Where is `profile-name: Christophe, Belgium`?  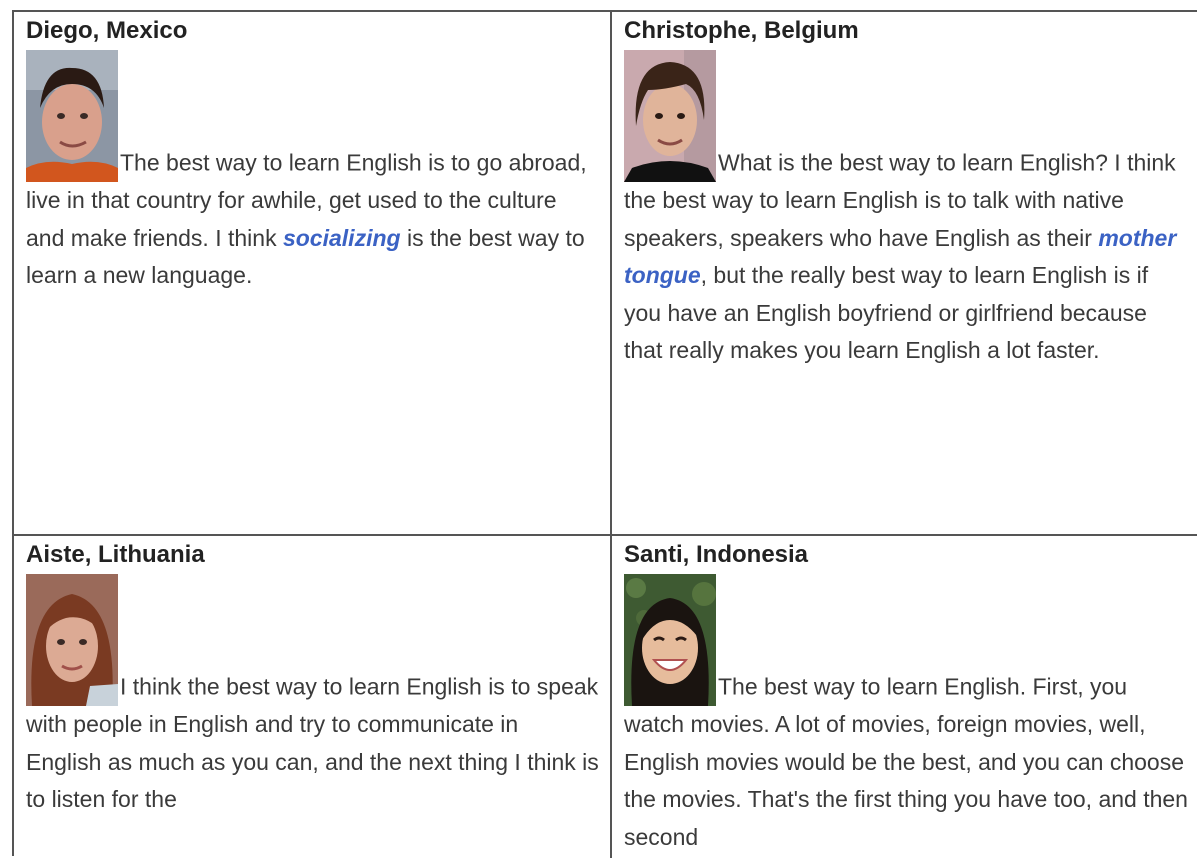 profile-name: Christophe, Belgium is located at coordinates (741, 30).